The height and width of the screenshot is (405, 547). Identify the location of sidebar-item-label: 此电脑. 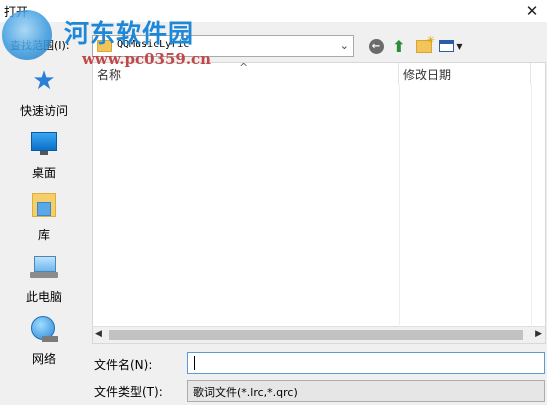
(43, 297).